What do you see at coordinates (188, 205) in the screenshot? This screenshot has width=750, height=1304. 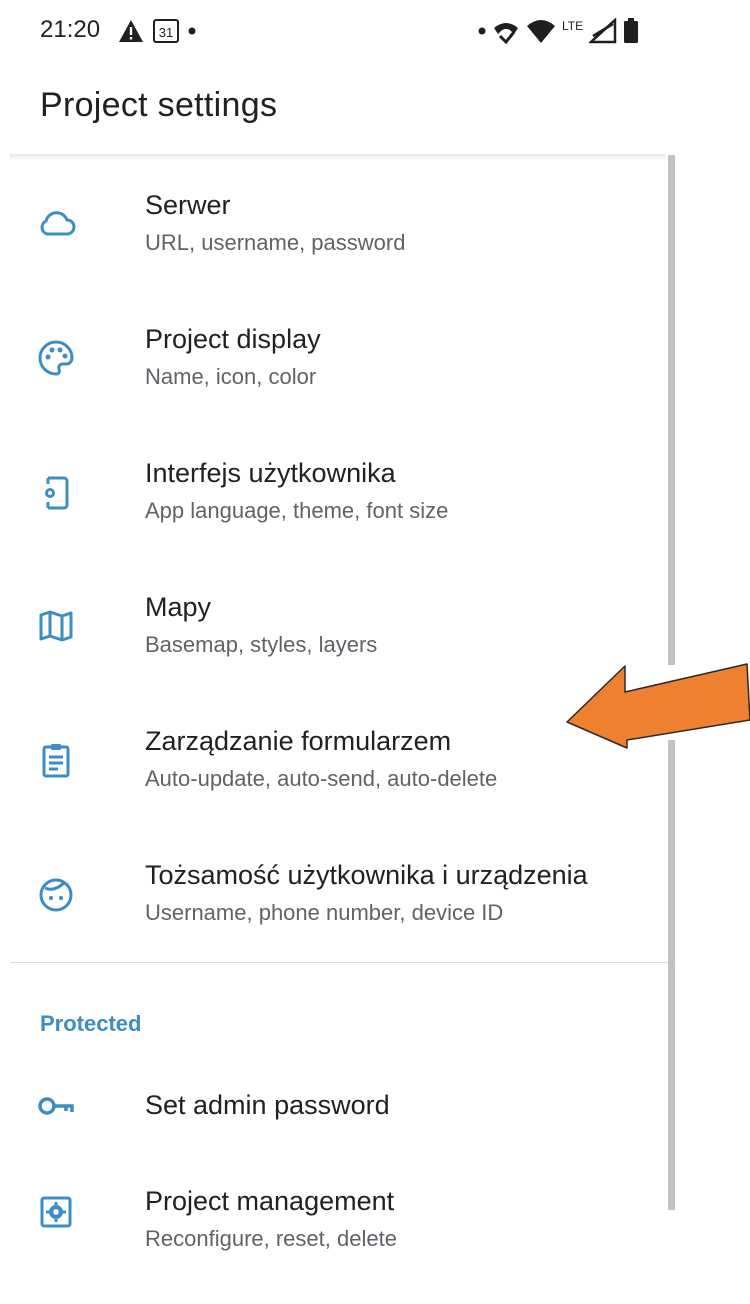 I see `item-label: Serwer` at bounding box center [188, 205].